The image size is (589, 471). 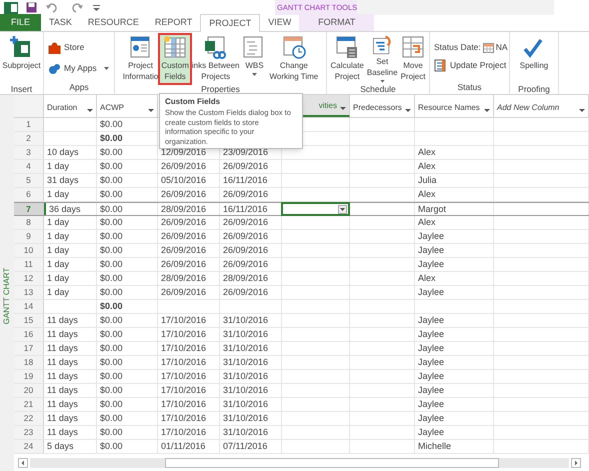 I want to click on column-header: ACWP, so click(x=127, y=106).